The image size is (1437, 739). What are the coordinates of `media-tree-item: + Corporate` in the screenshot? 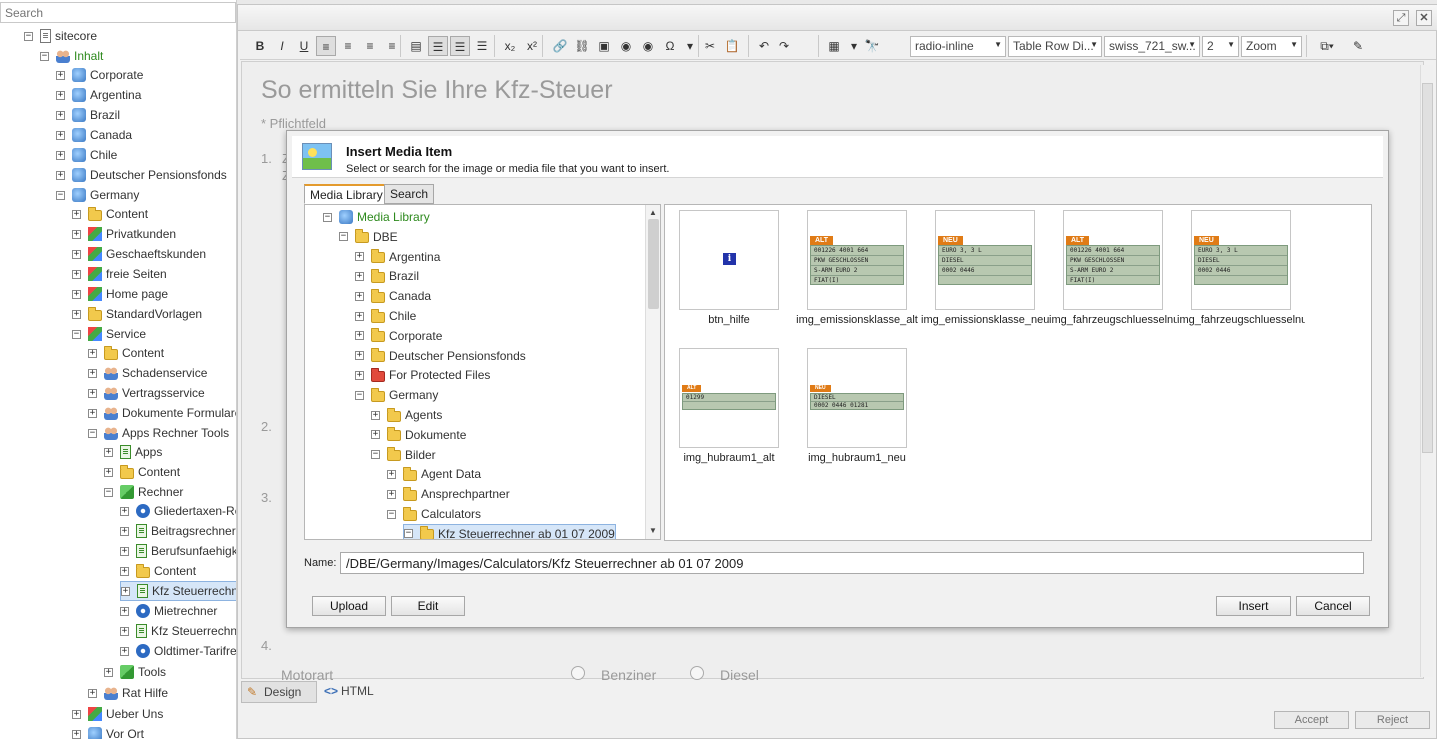 It's located at (398, 336).